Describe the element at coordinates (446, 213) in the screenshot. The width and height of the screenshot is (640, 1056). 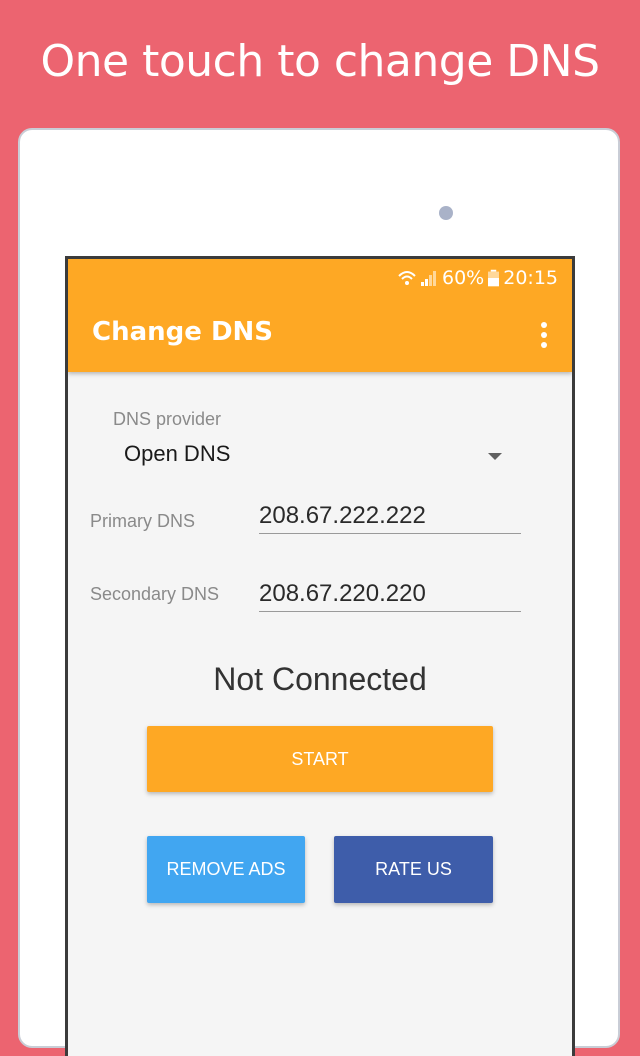
I see `camera-dot` at that location.